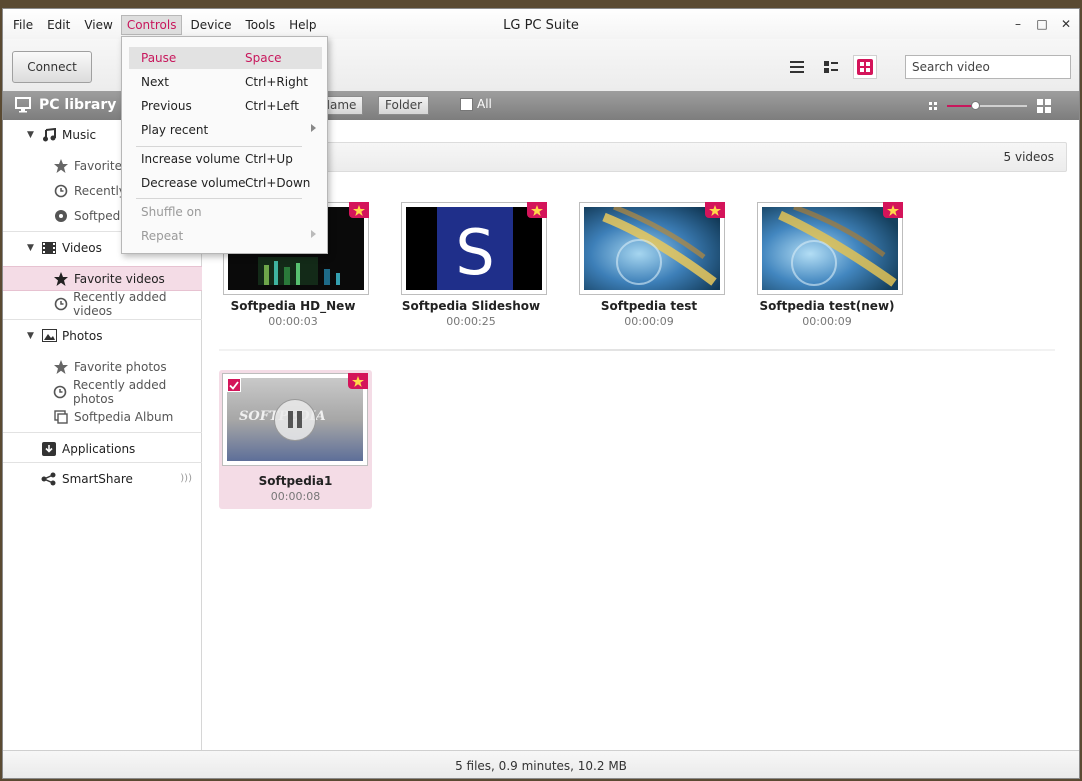 This screenshot has width=1082, height=781. I want to click on slider-knob, so click(976, 105).